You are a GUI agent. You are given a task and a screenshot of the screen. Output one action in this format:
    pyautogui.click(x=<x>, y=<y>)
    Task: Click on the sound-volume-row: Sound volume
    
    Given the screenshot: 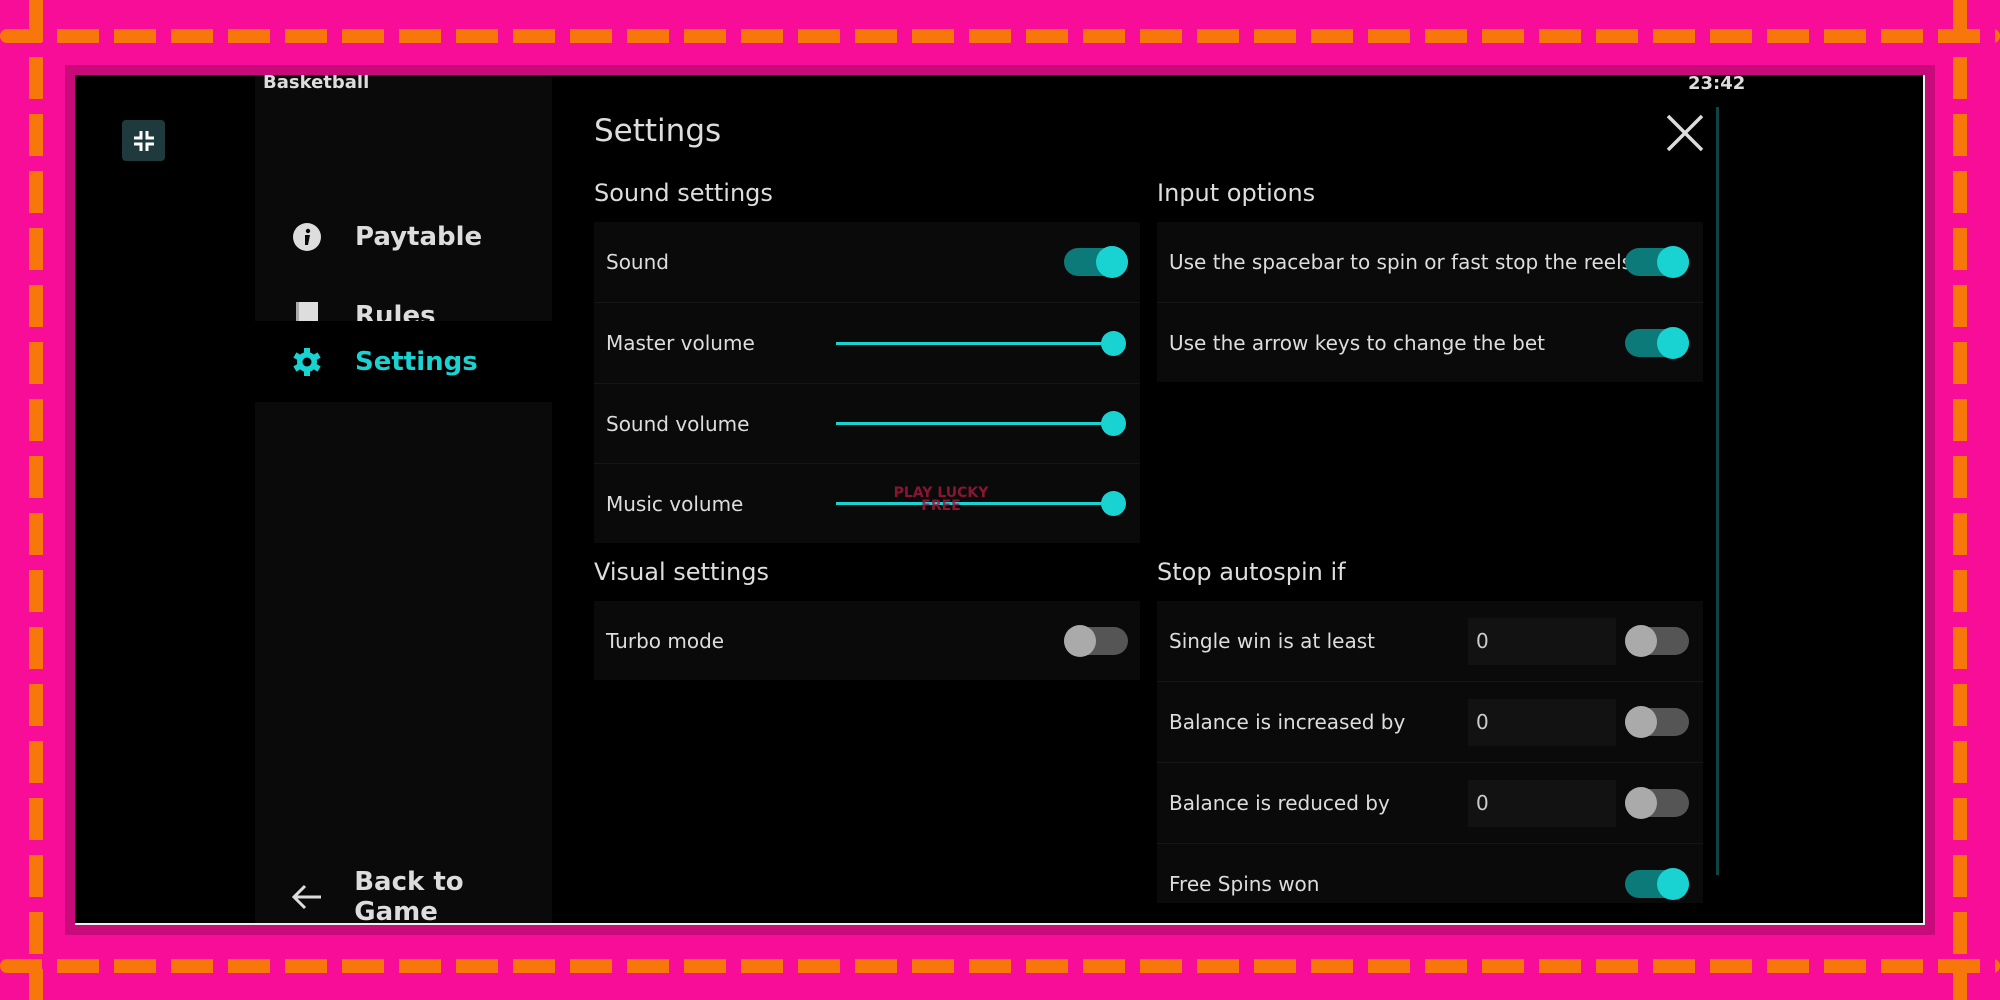 What is the action you would take?
    pyautogui.click(x=867, y=423)
    